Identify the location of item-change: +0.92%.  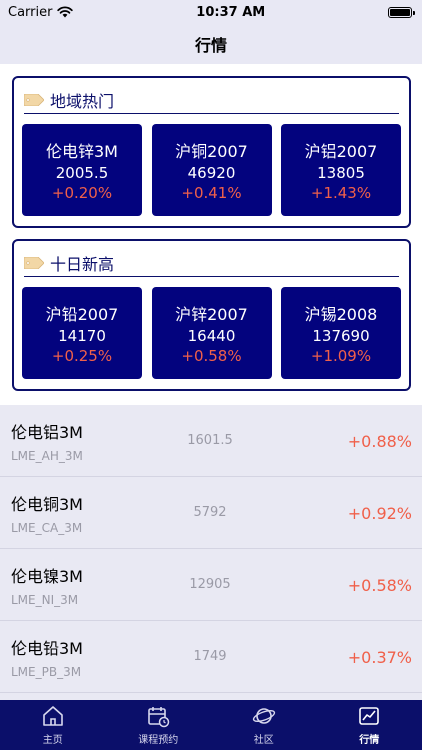
(379, 513).